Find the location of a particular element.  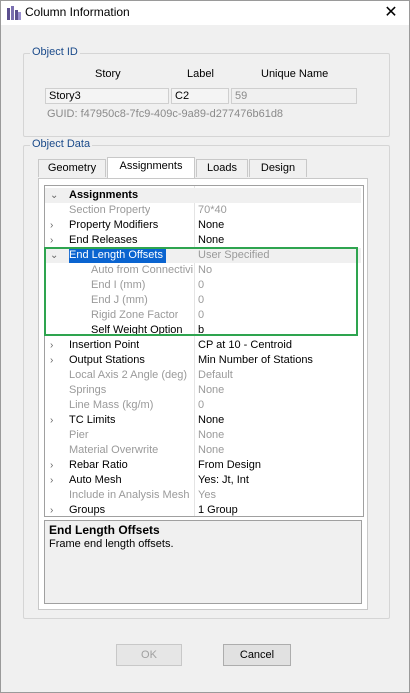

grid-row-value: Min Number of Stations is located at coordinates (255, 360).